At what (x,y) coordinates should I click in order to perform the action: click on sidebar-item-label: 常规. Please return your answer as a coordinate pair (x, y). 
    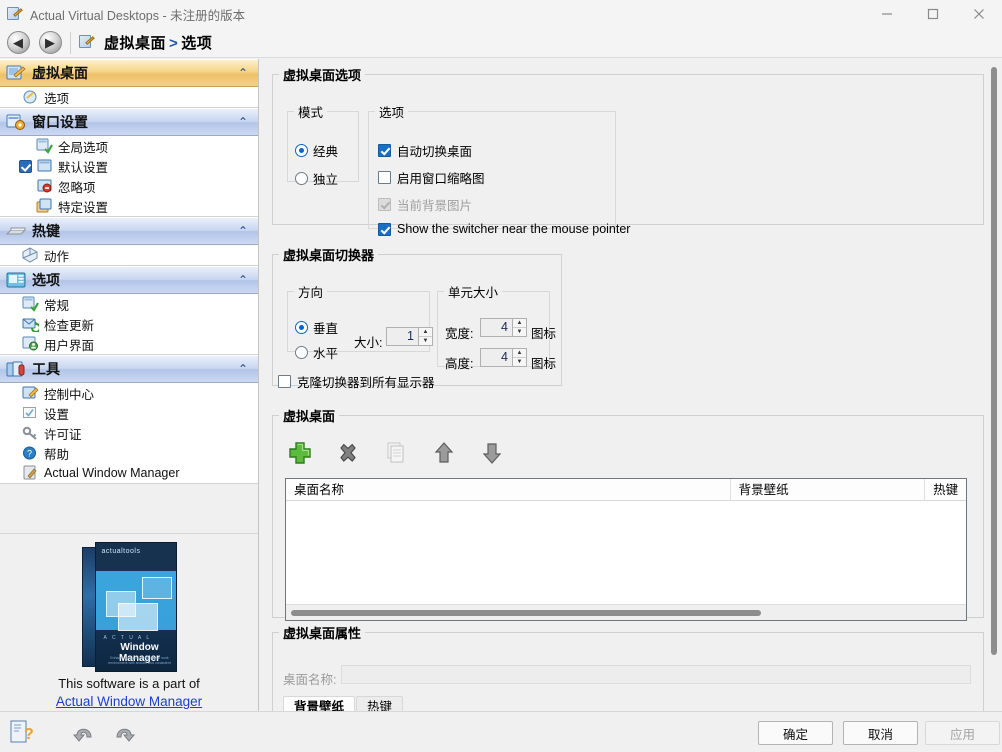
    Looking at the image, I should click on (57, 305).